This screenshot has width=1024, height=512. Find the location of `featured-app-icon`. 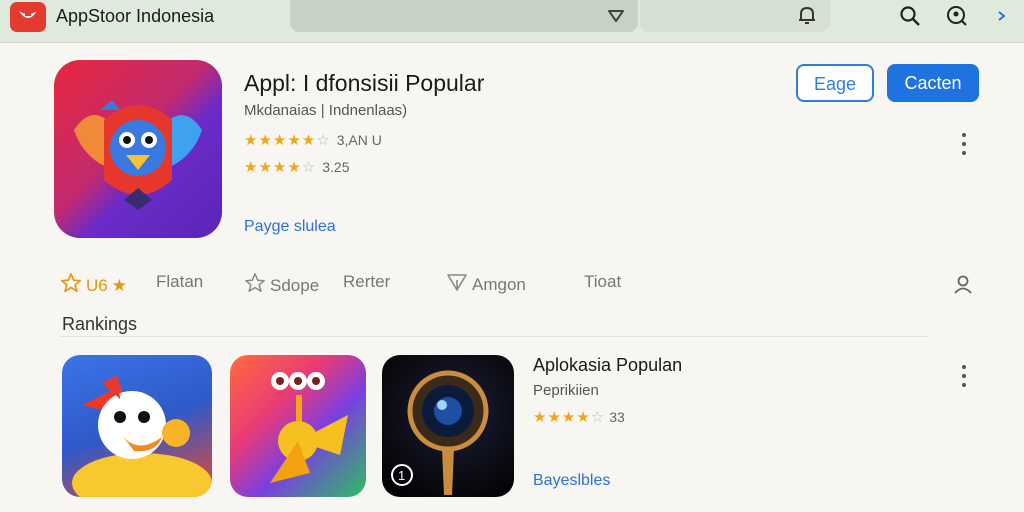

featured-app-icon is located at coordinates (138, 149).